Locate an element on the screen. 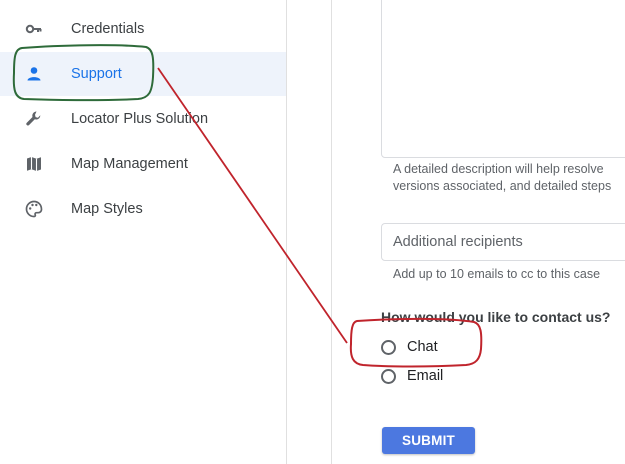  sidebar-item-map-styles: Map Styles is located at coordinates (143, 209).